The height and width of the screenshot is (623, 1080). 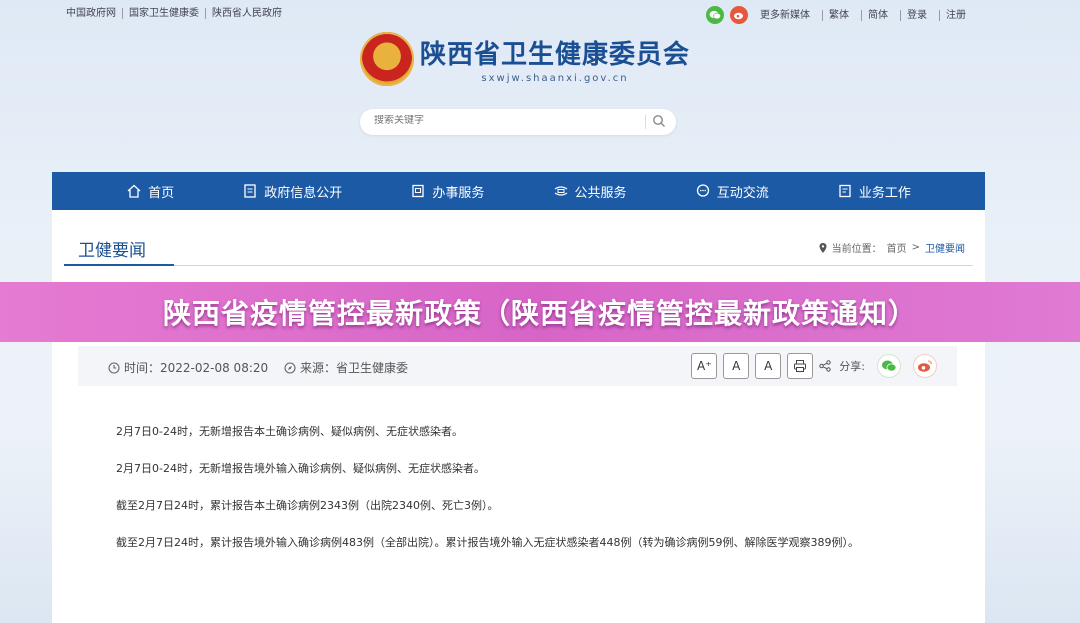 What do you see at coordinates (94, 13) in the screenshot?
I see `link-gov-cn: 中国政府网` at bounding box center [94, 13].